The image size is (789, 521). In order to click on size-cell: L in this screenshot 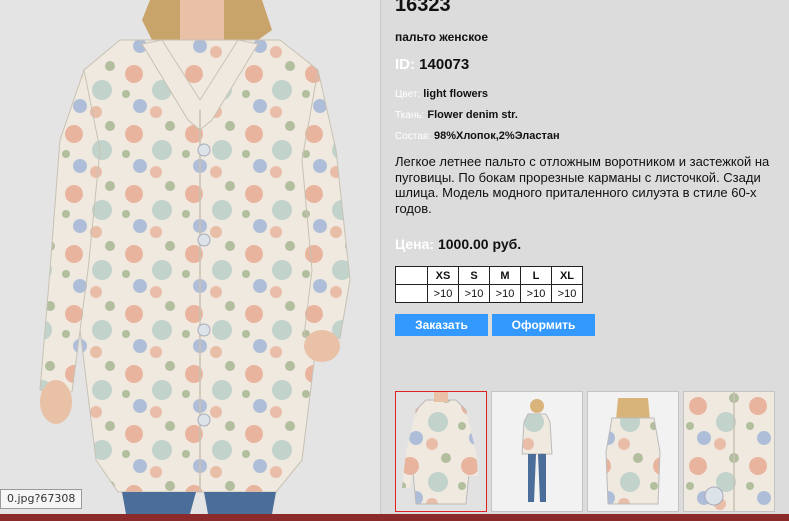, I will do `click(536, 275)`.